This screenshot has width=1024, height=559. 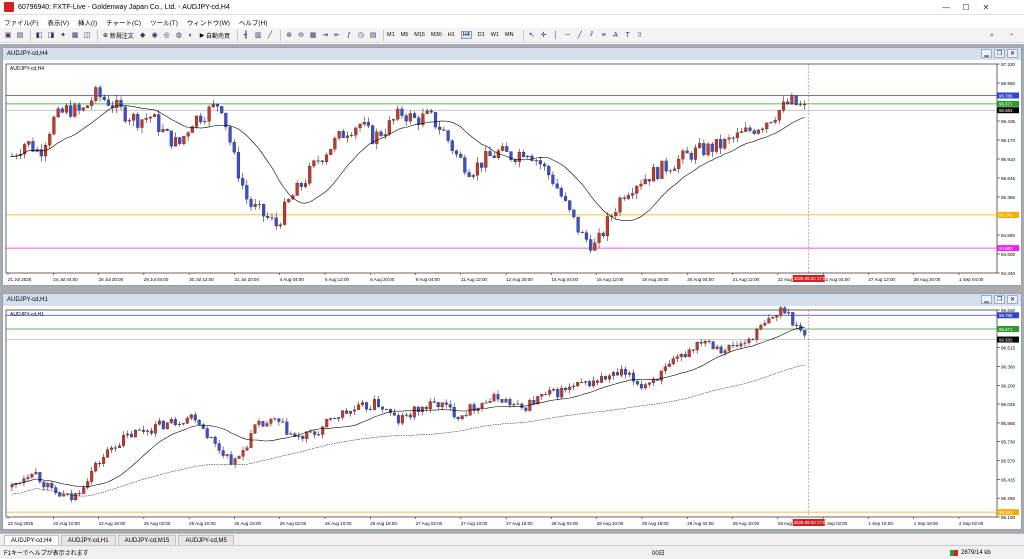 I want to click on new-chart-icon: ▣, so click(x=8, y=35).